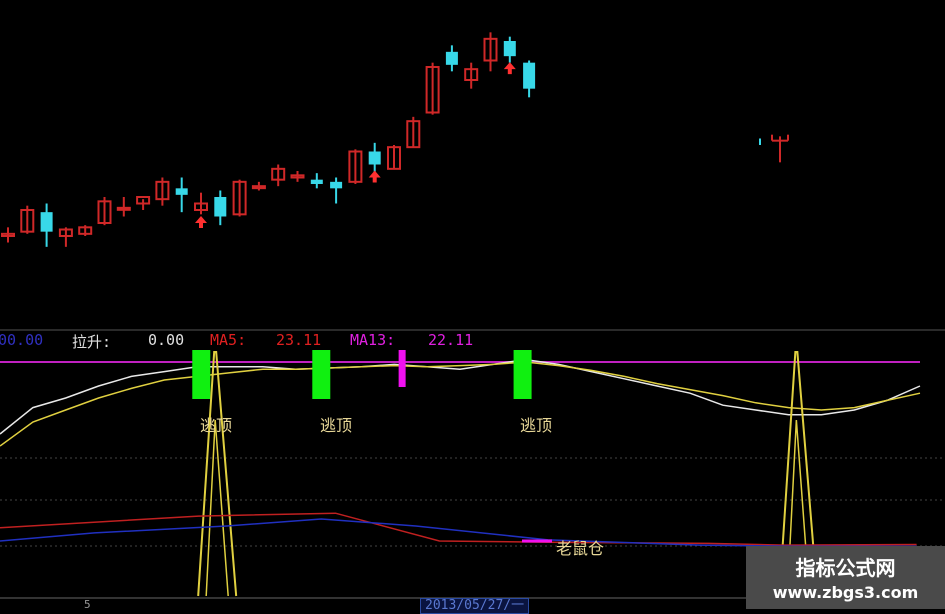  I want to click on ma5-label: MA5:, so click(228, 340).